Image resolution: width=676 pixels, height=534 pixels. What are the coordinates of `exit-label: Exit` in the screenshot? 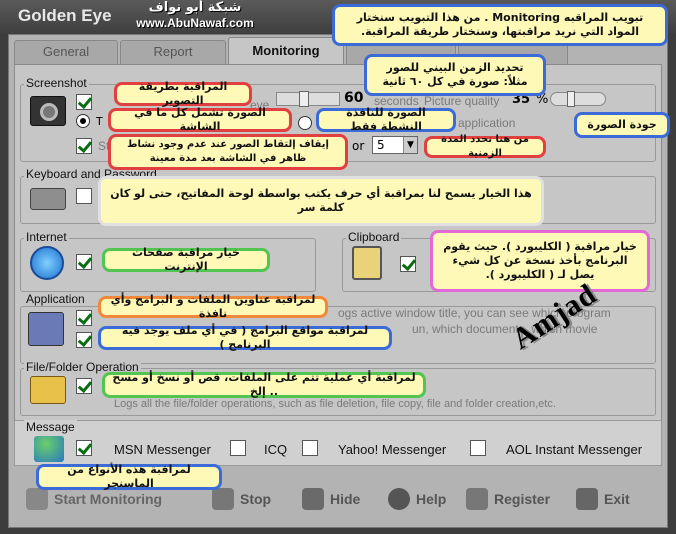 It's located at (617, 499).